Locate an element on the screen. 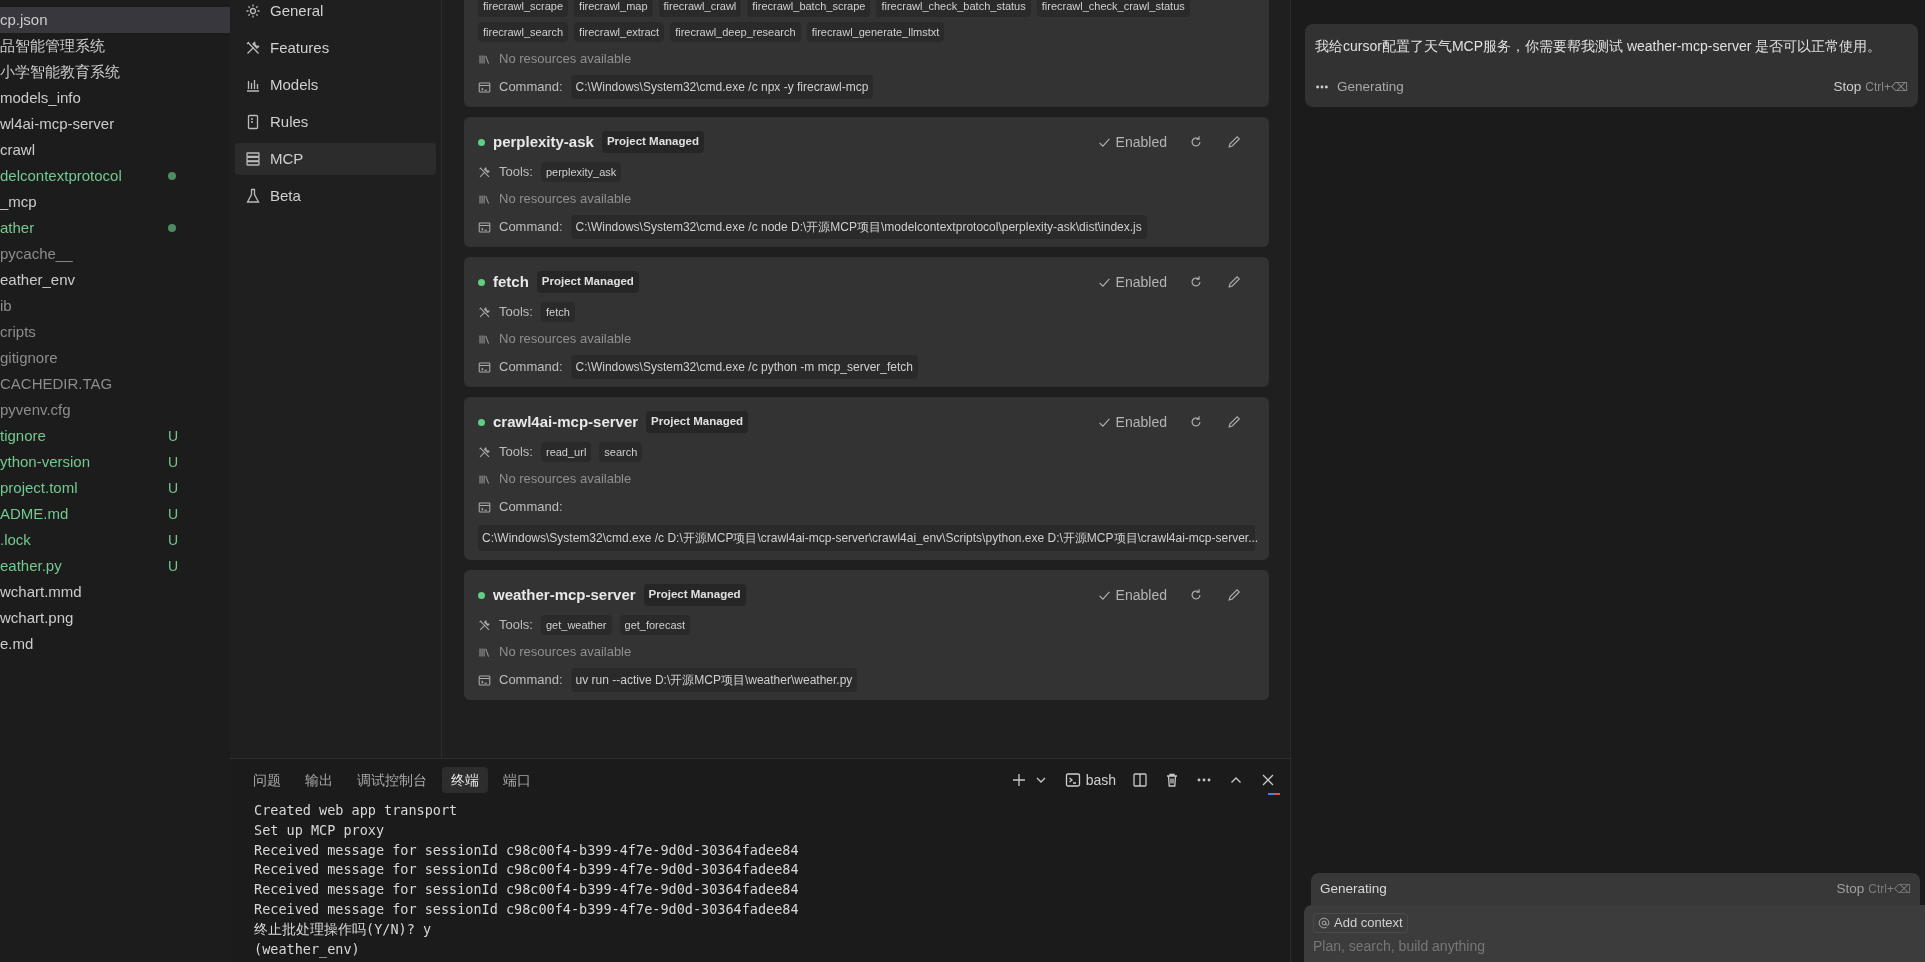 The width and height of the screenshot is (1925, 962). file-name: delcontextprotocol is located at coordinates (61, 175).